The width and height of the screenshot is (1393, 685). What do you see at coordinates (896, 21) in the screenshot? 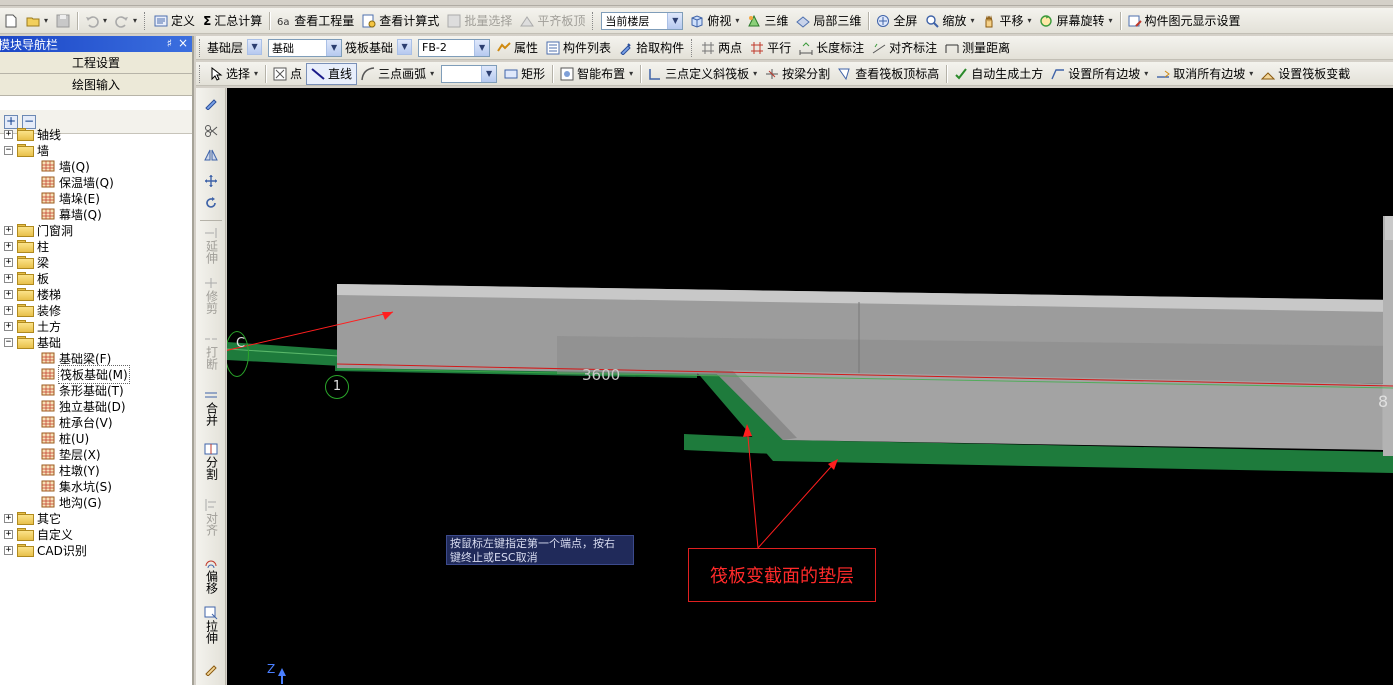
I see `fullscreen-button: 全屏` at bounding box center [896, 21].